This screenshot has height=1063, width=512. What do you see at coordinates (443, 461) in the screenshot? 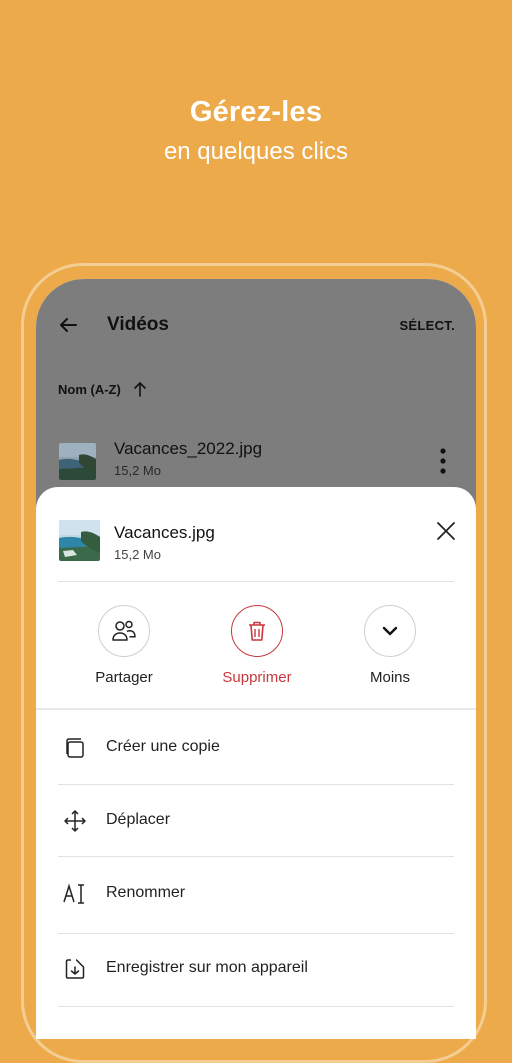
I see `more-options-icon` at bounding box center [443, 461].